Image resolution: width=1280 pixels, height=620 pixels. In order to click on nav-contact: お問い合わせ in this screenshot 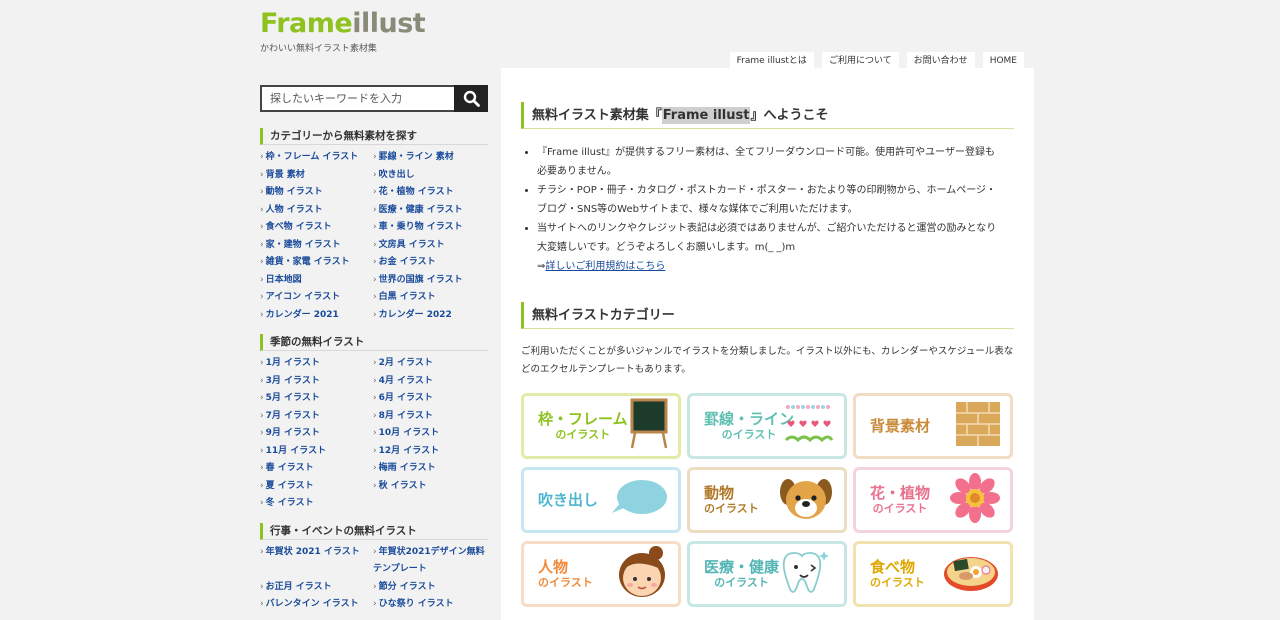, I will do `click(940, 60)`.